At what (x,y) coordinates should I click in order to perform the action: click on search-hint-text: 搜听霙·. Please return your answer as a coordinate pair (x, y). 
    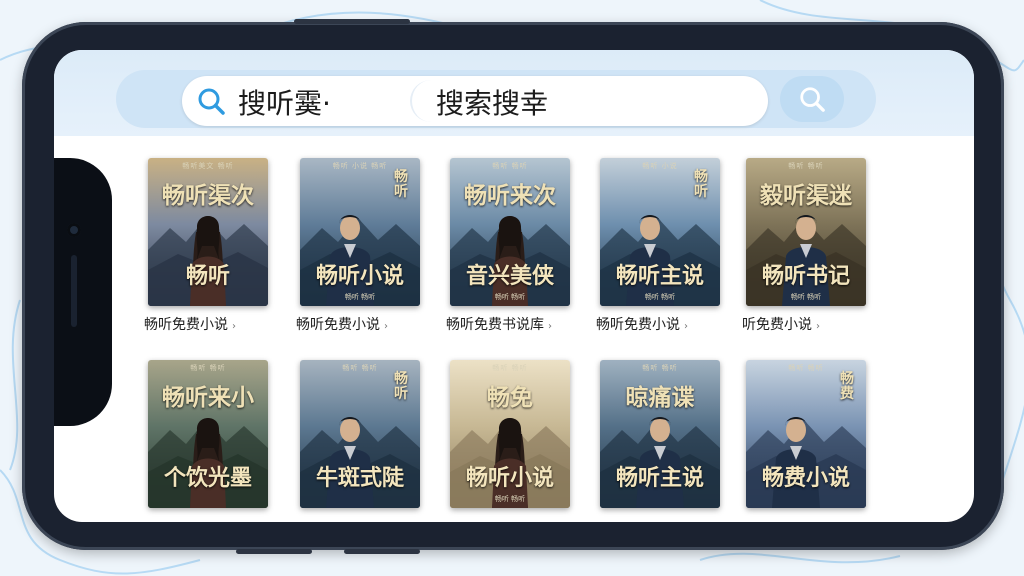
    Looking at the image, I should click on (284, 102).